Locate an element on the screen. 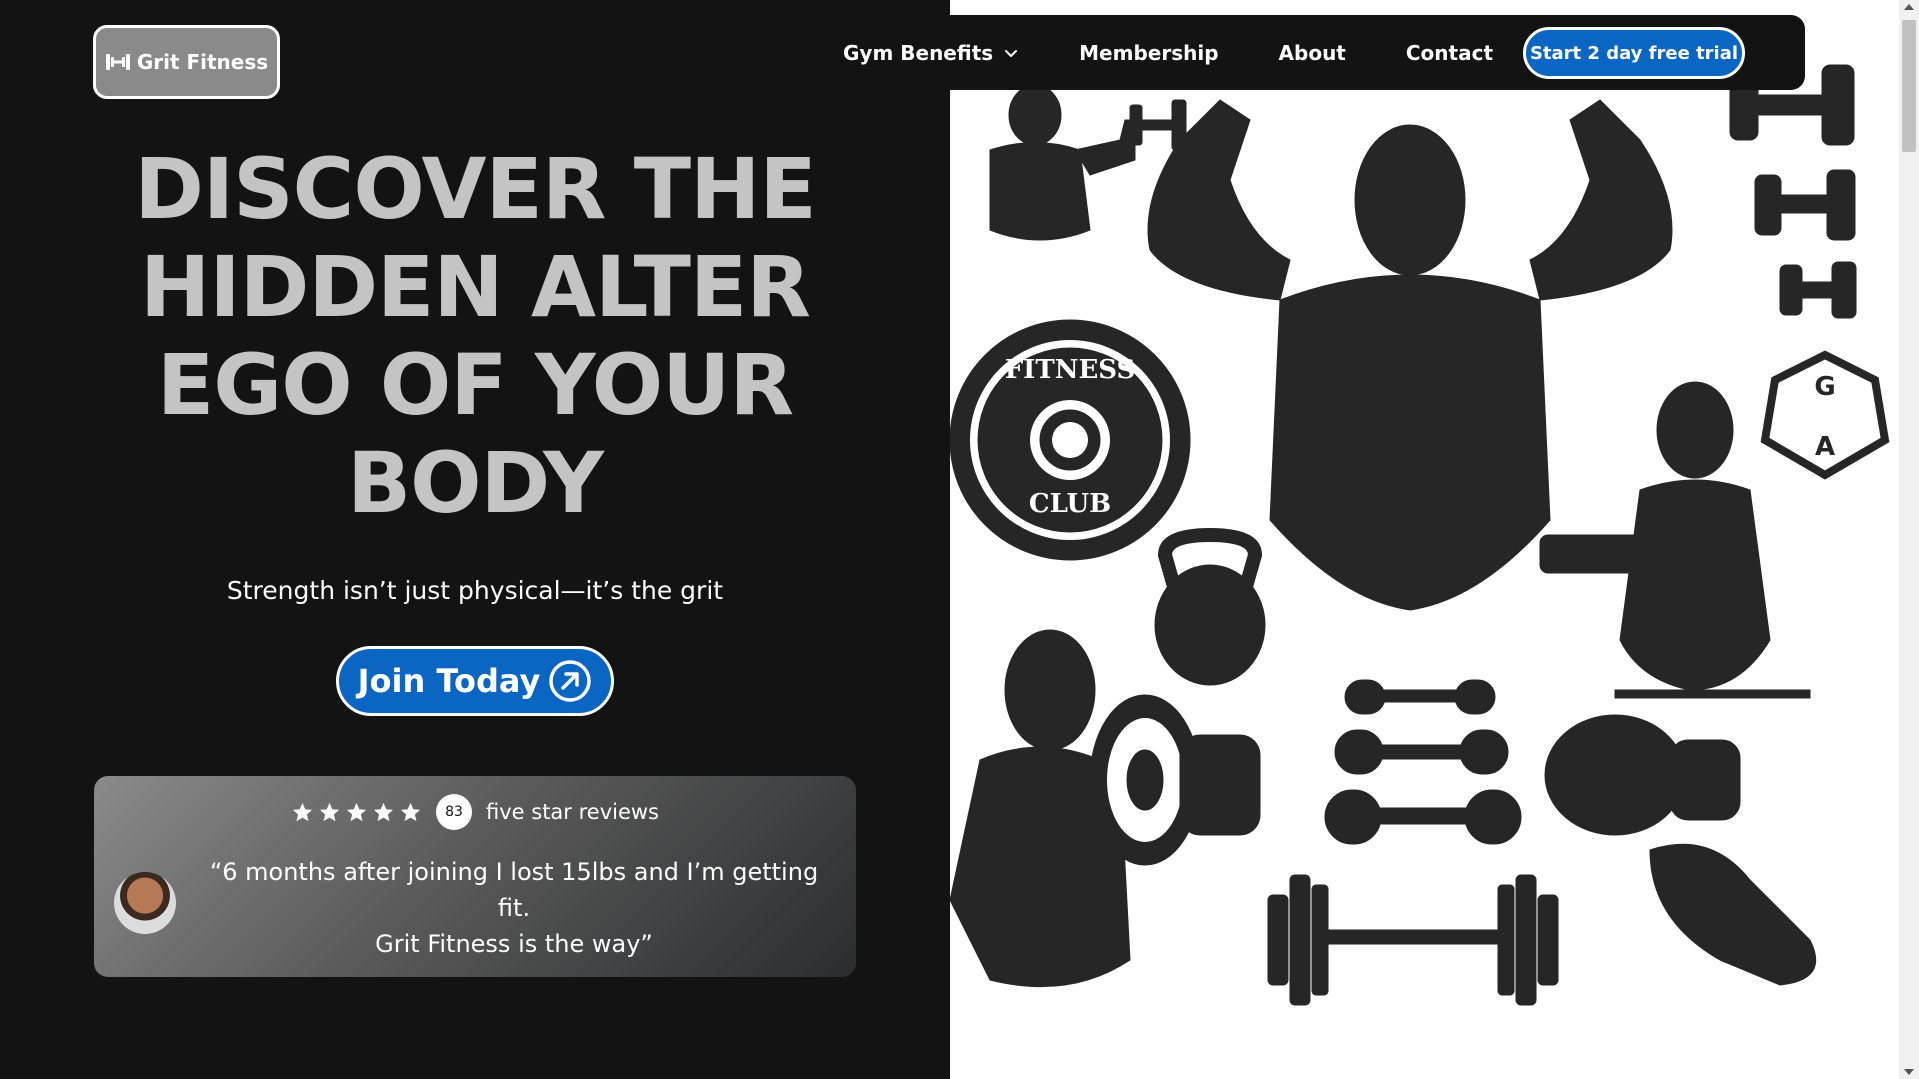 Image resolution: width=1919 pixels, height=1079 pixels. logo-text: Grit Fitness is located at coordinates (202, 62).